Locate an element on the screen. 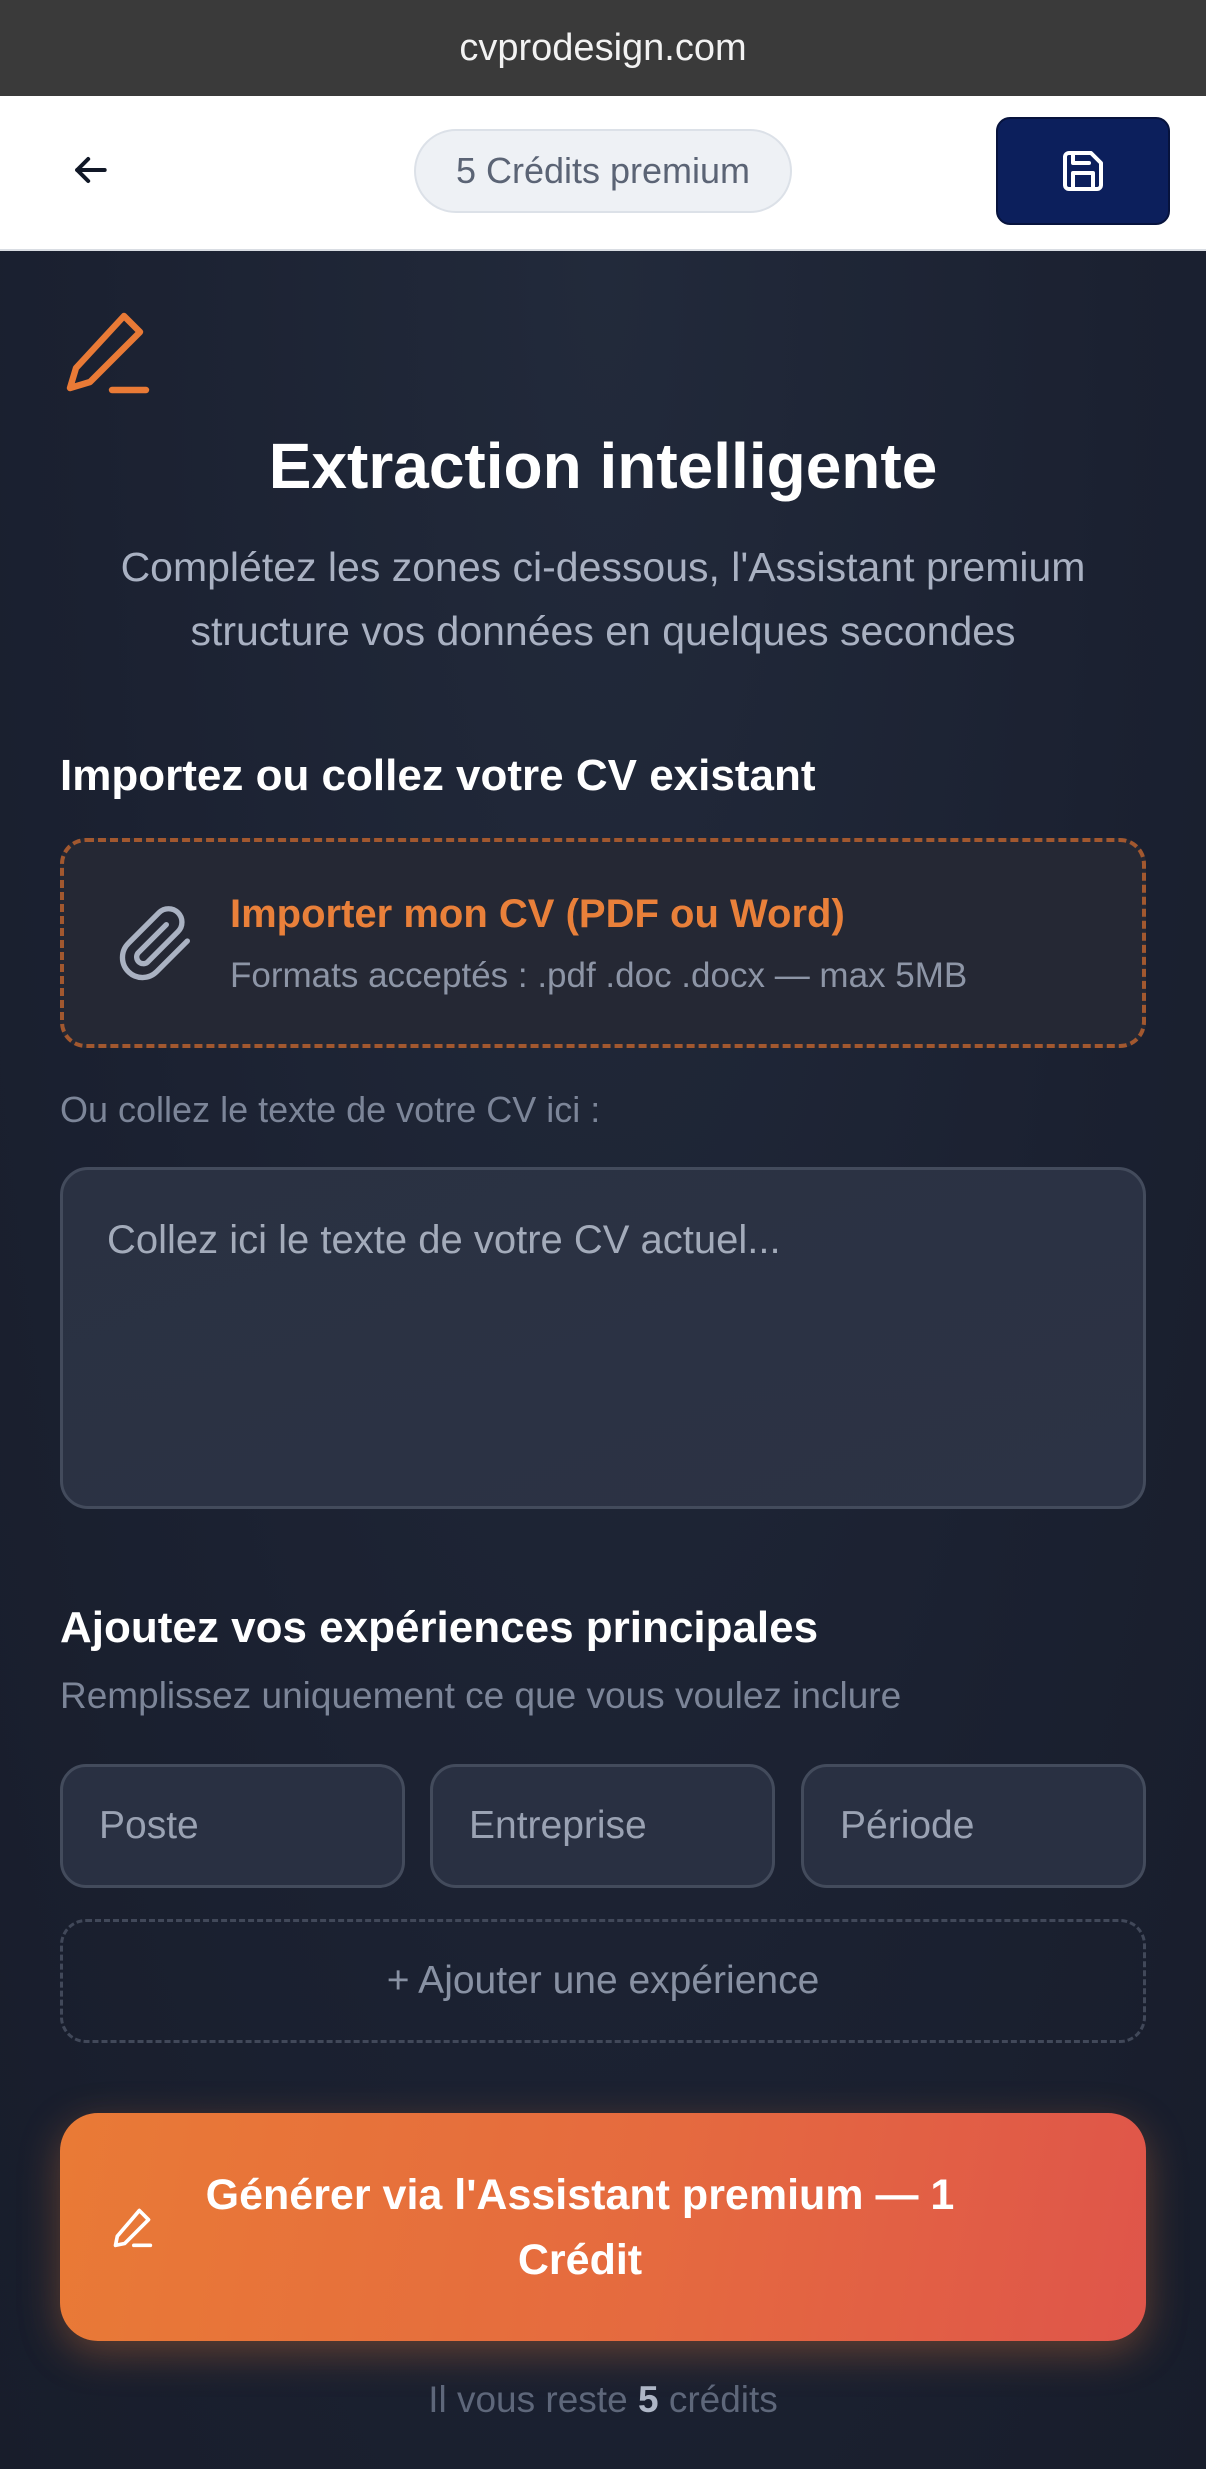 The image size is (1206, 2469). cv-text-input is located at coordinates (603, 1338).